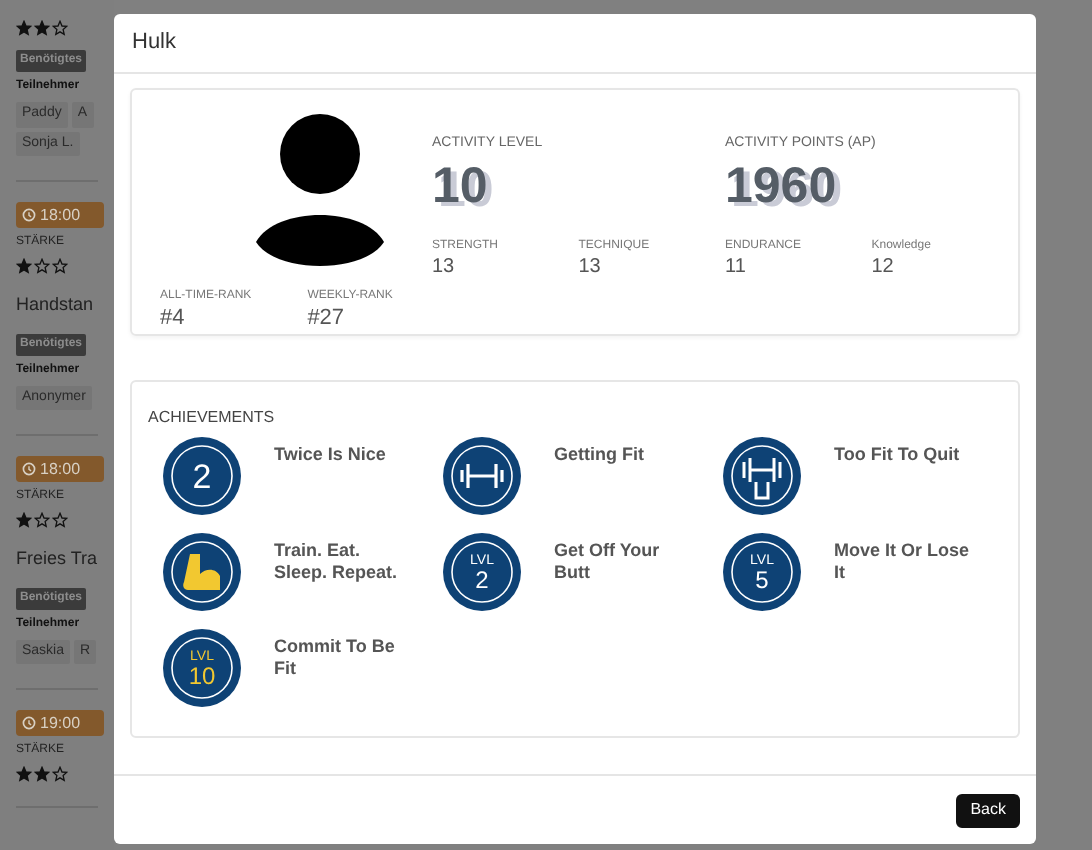 Image resolution: width=1092 pixels, height=850 pixels. What do you see at coordinates (212, 418) in the screenshot?
I see `section-title: ACHIEVEMENTS` at bounding box center [212, 418].